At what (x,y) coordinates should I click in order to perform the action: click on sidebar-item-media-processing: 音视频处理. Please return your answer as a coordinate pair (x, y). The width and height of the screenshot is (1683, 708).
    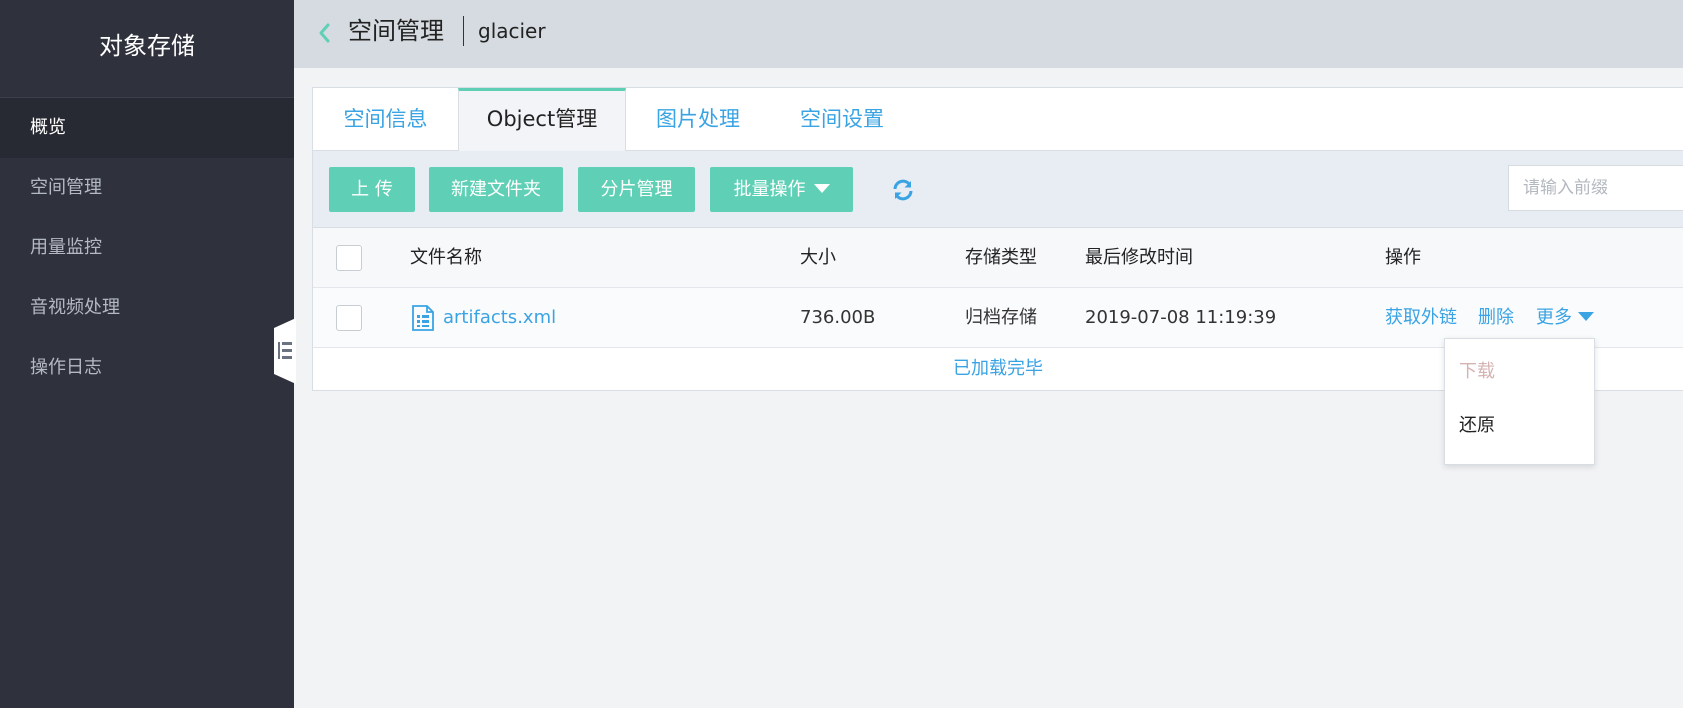
    Looking at the image, I should click on (147, 308).